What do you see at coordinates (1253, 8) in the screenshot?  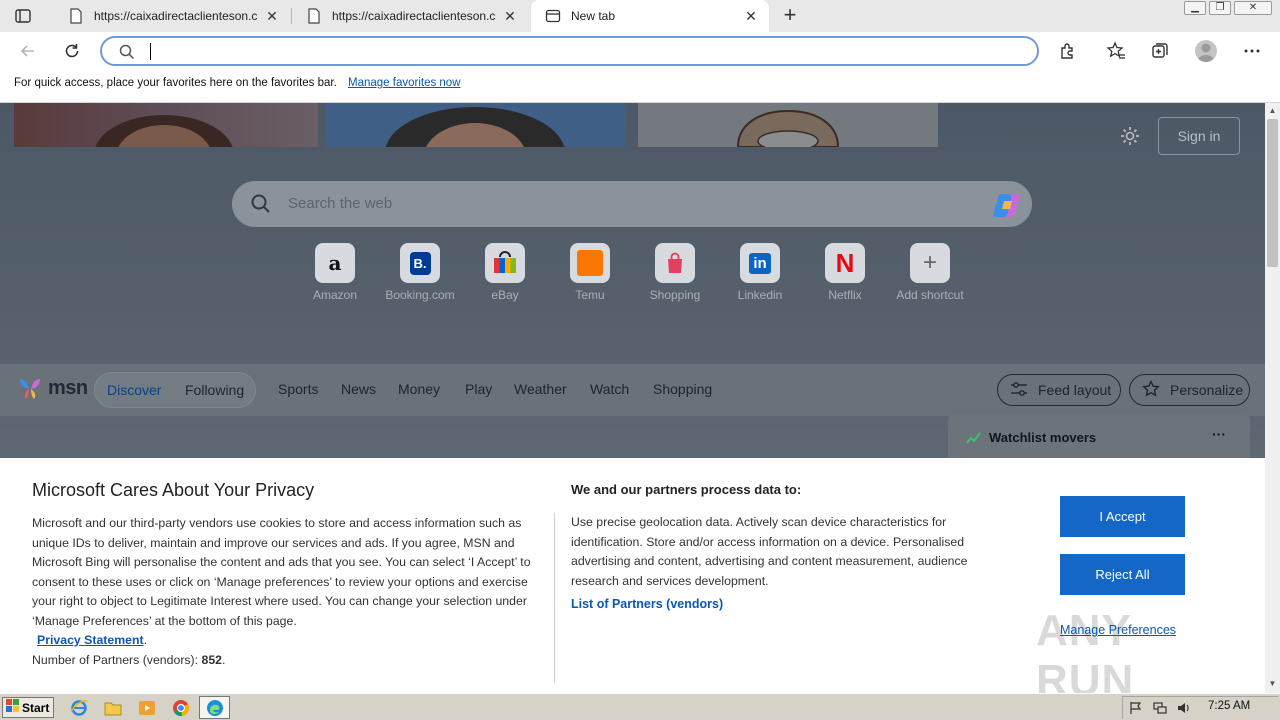 I see `close-window-button: ✕` at bounding box center [1253, 8].